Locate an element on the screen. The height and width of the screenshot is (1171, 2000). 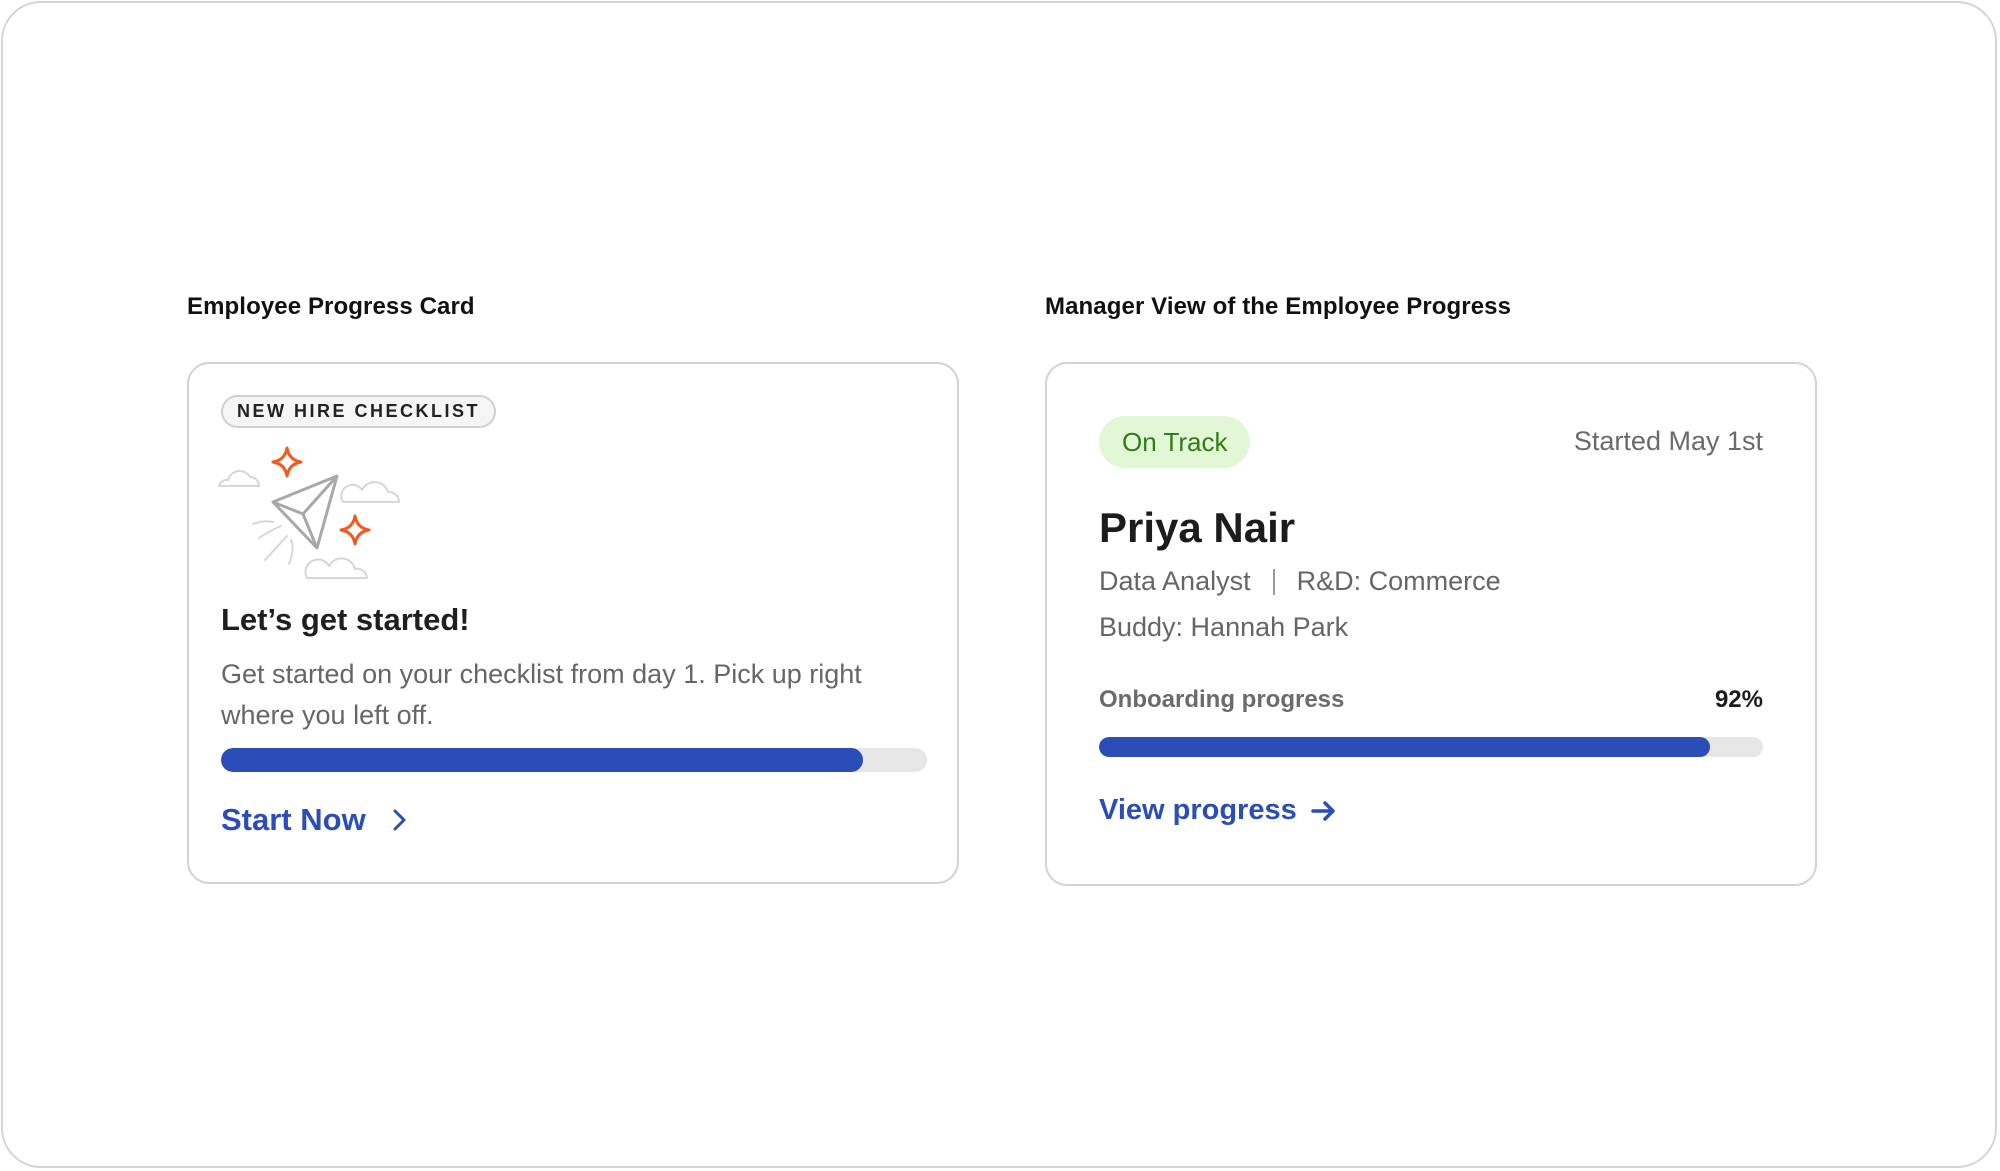
paper-plane-icon is located at coordinates (309, 512).